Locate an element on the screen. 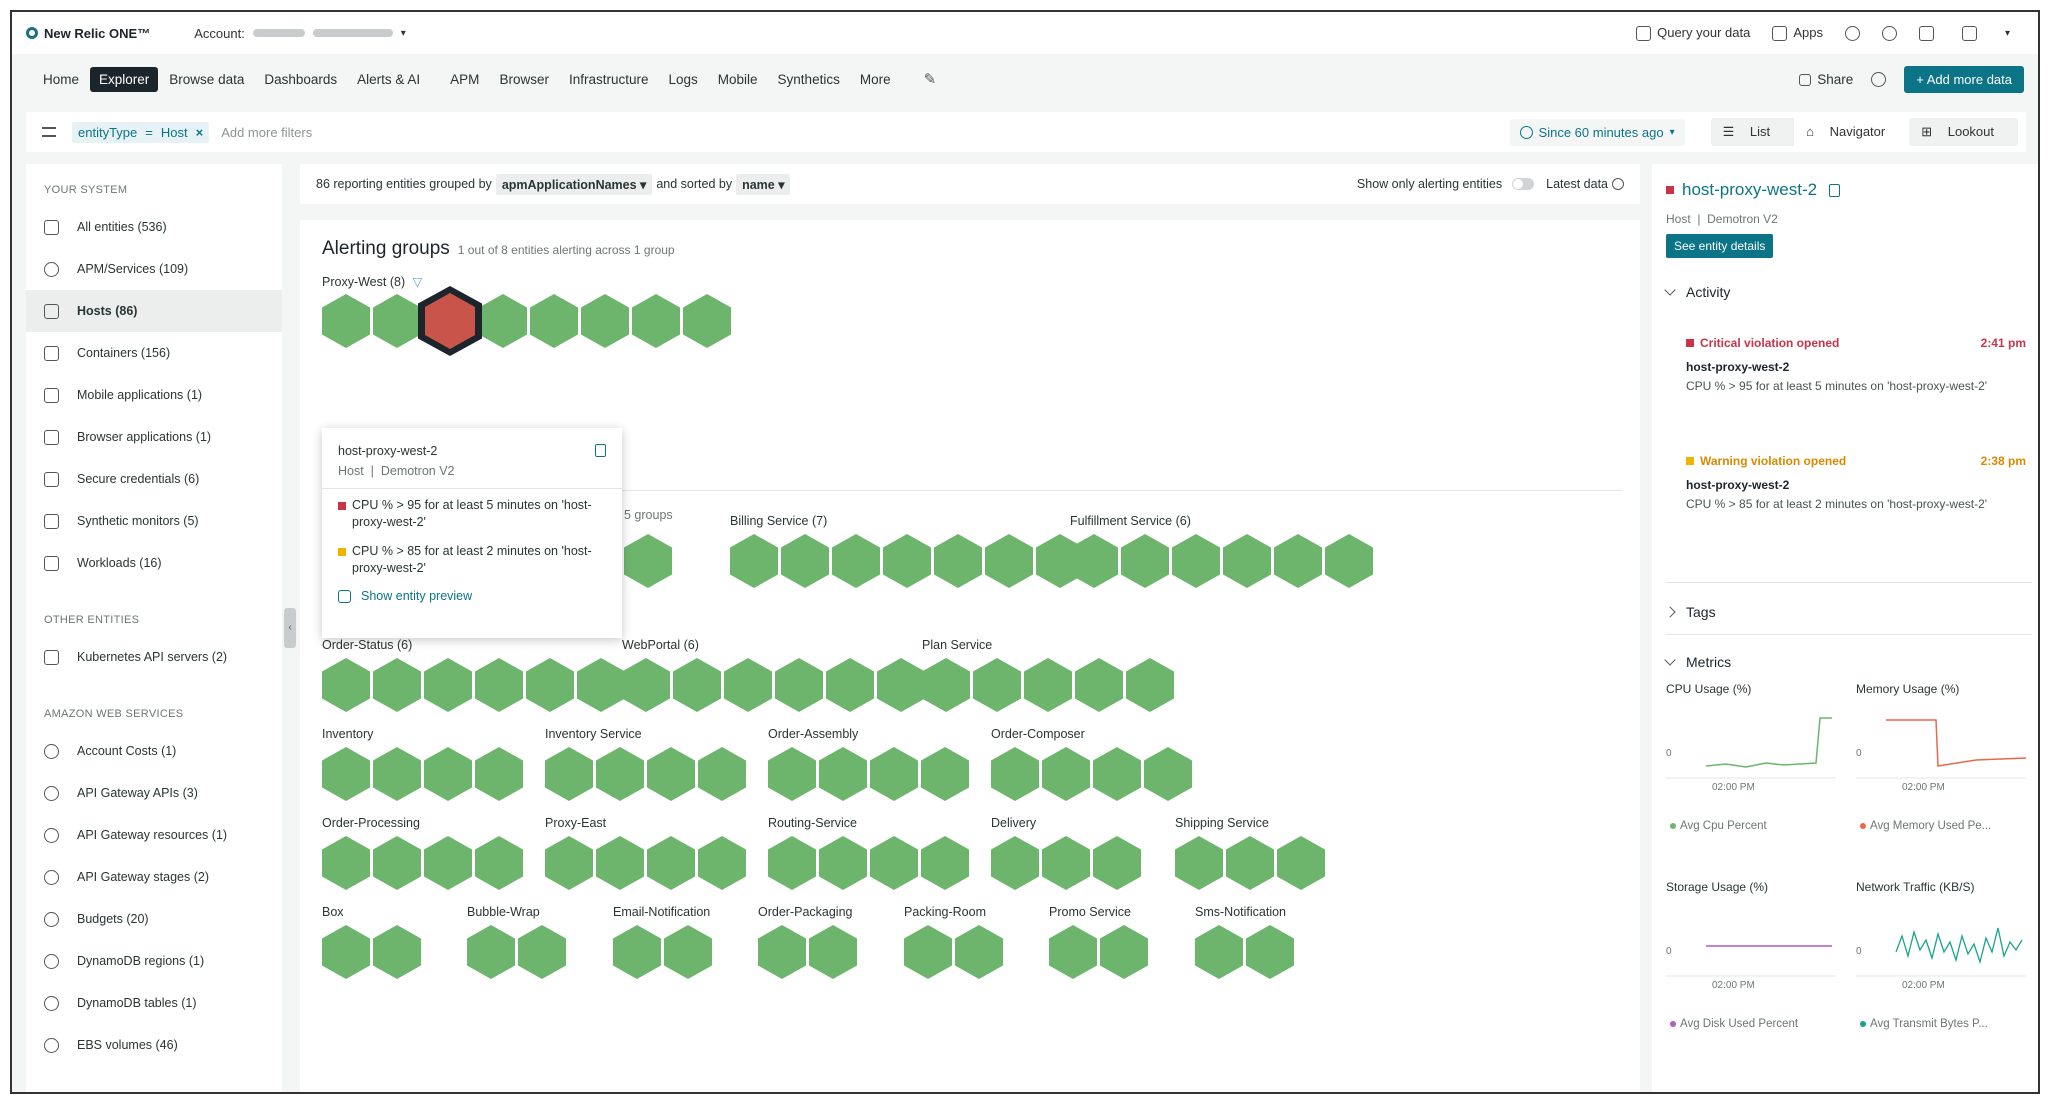 The image size is (2052, 1106). nav-item-apm: APM is located at coordinates (464, 79).